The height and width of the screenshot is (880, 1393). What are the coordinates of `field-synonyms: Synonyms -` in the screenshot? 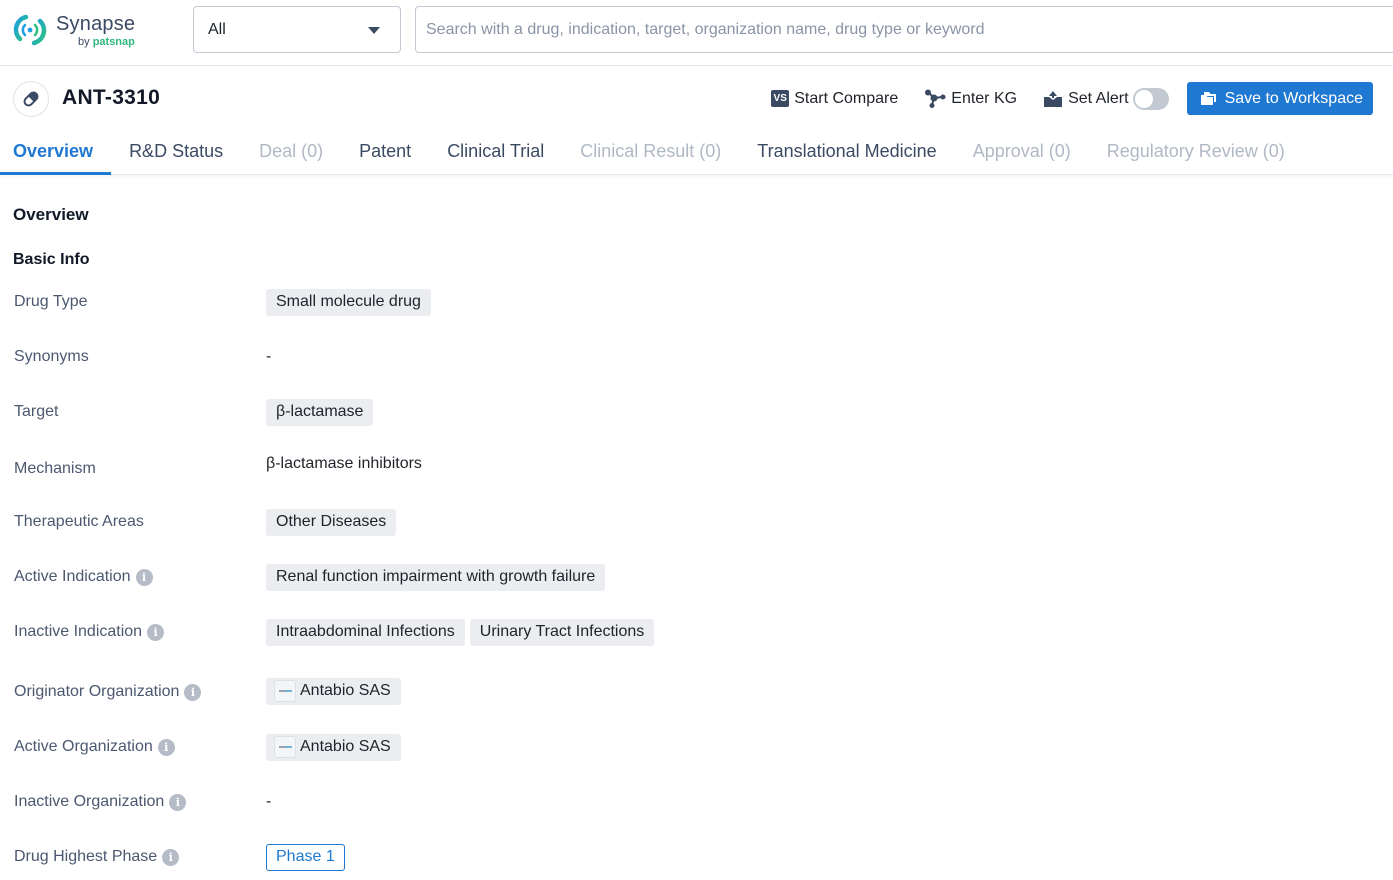 It's located at (696, 357).